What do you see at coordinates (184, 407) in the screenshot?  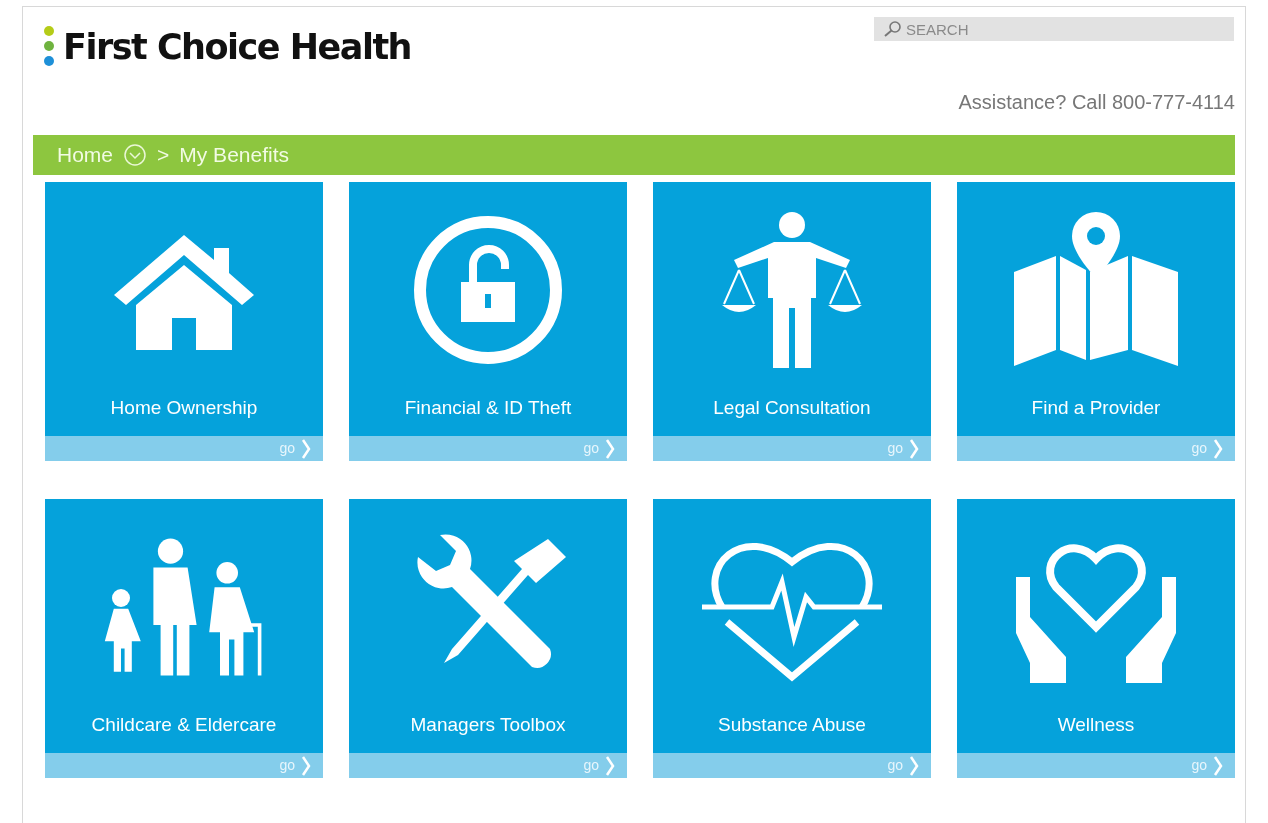 I see `tile-title: Home Ownership` at bounding box center [184, 407].